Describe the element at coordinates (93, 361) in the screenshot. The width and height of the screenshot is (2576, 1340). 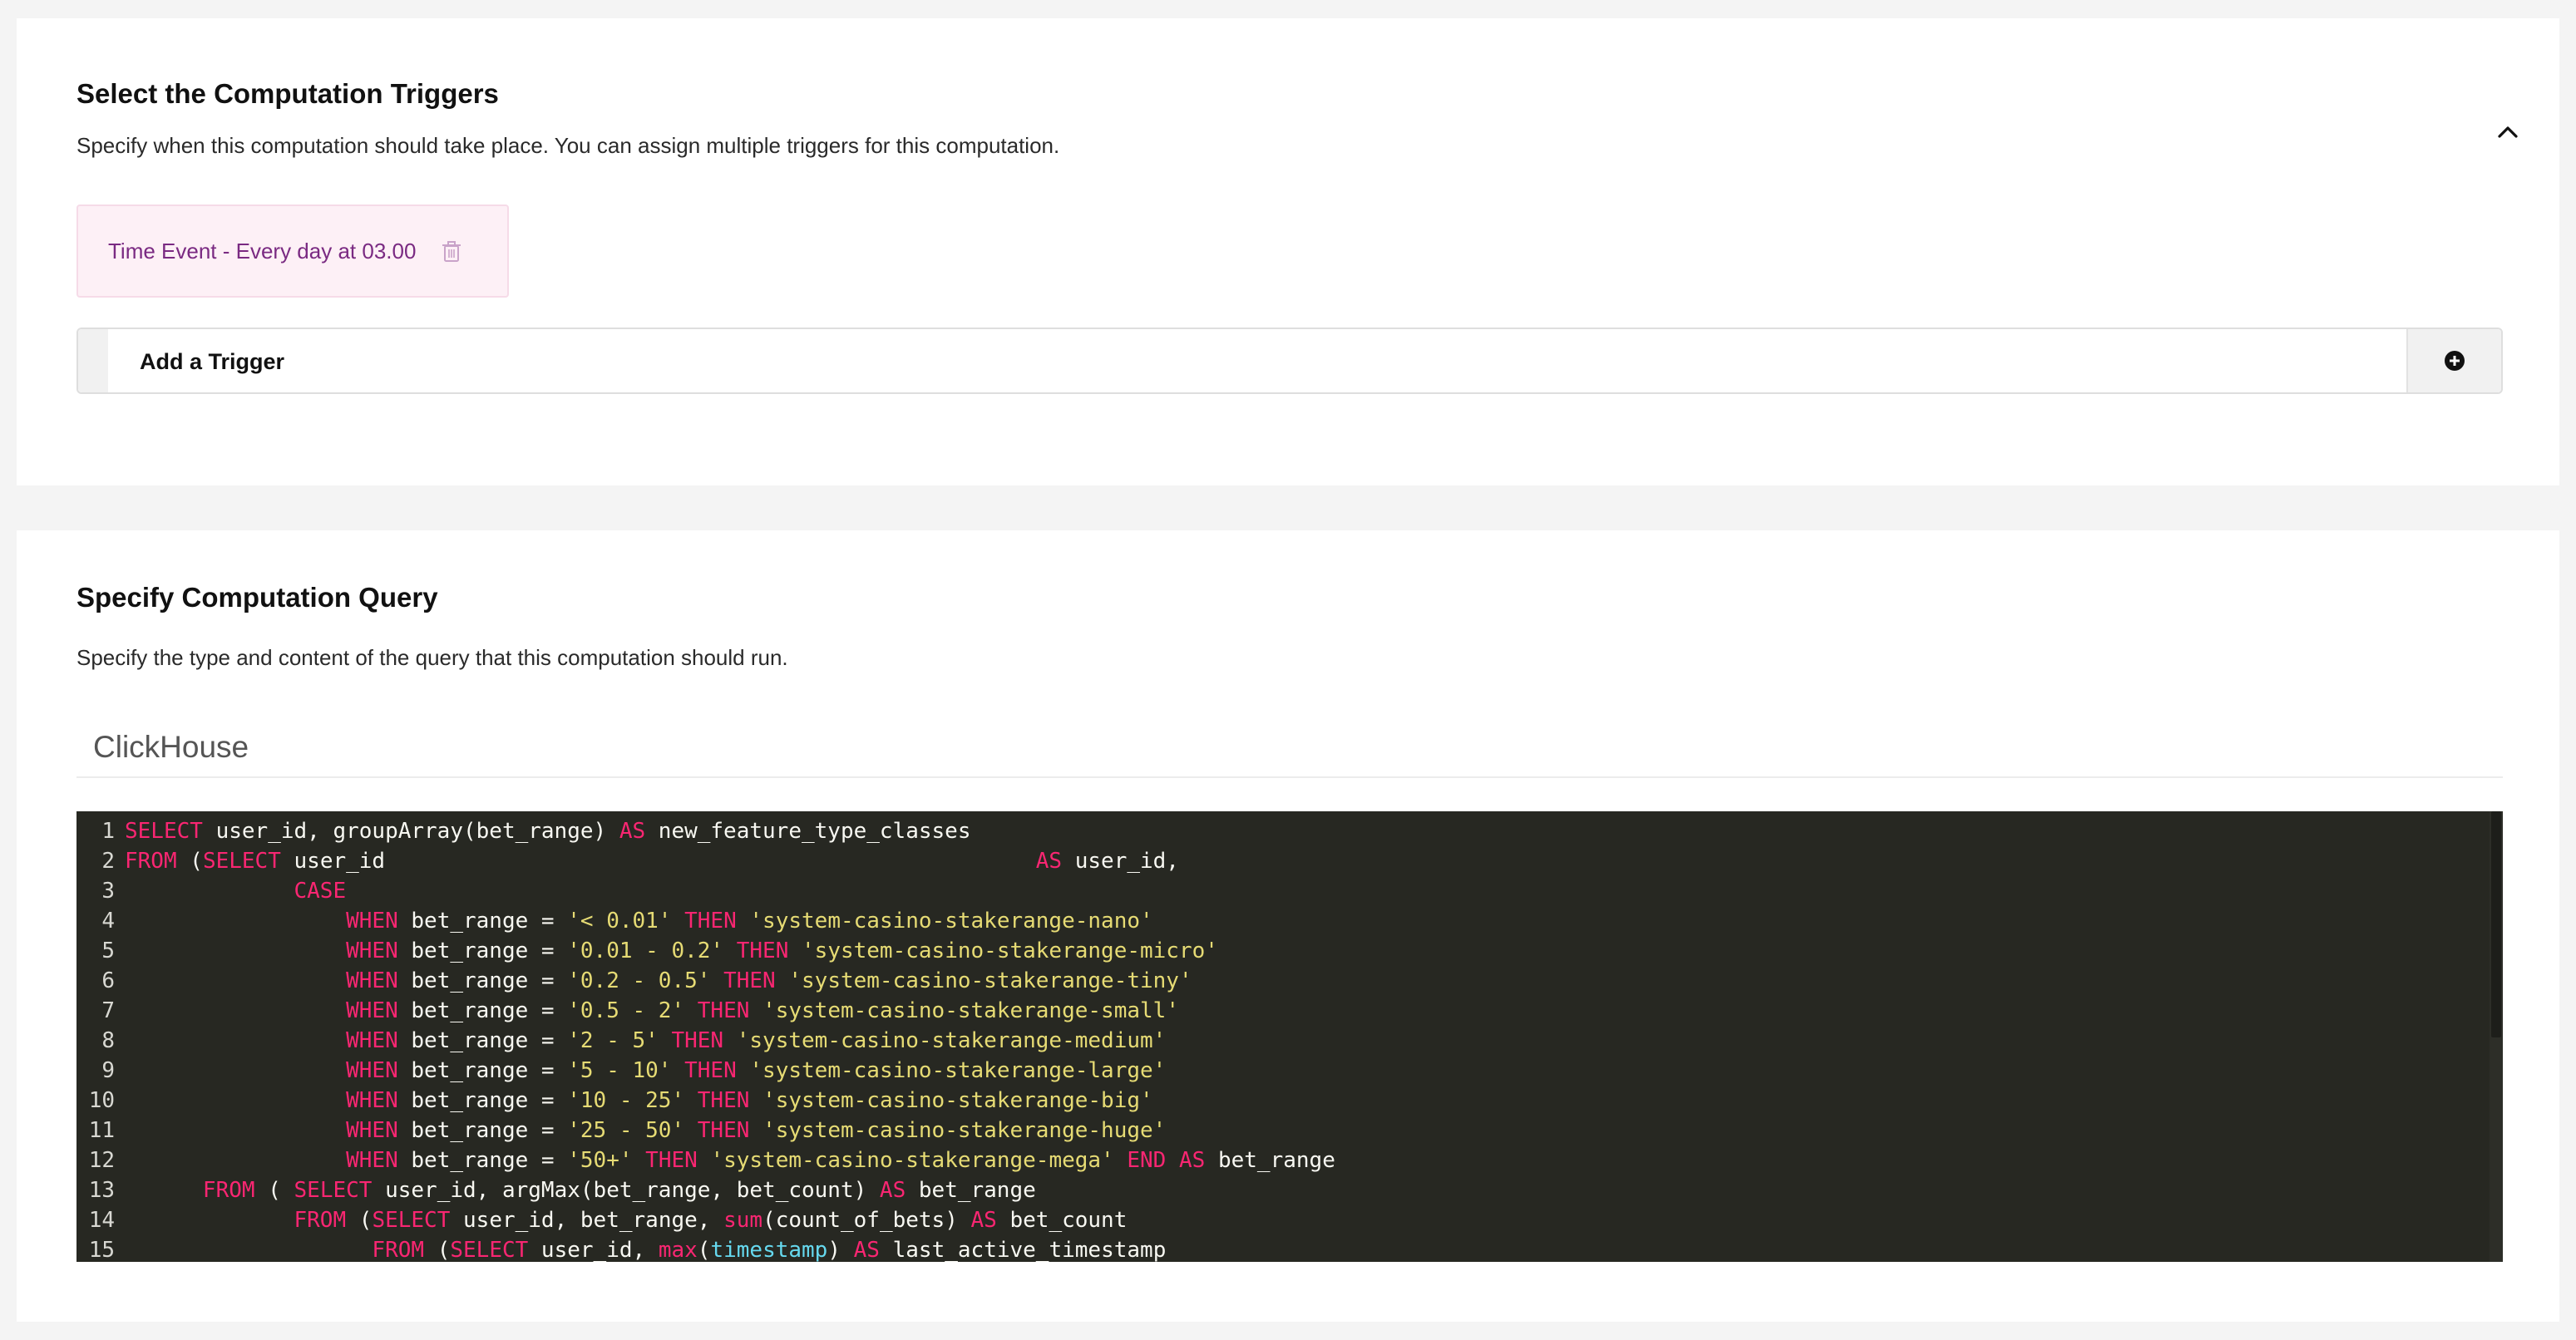
I see `add-trigger-strip` at that location.